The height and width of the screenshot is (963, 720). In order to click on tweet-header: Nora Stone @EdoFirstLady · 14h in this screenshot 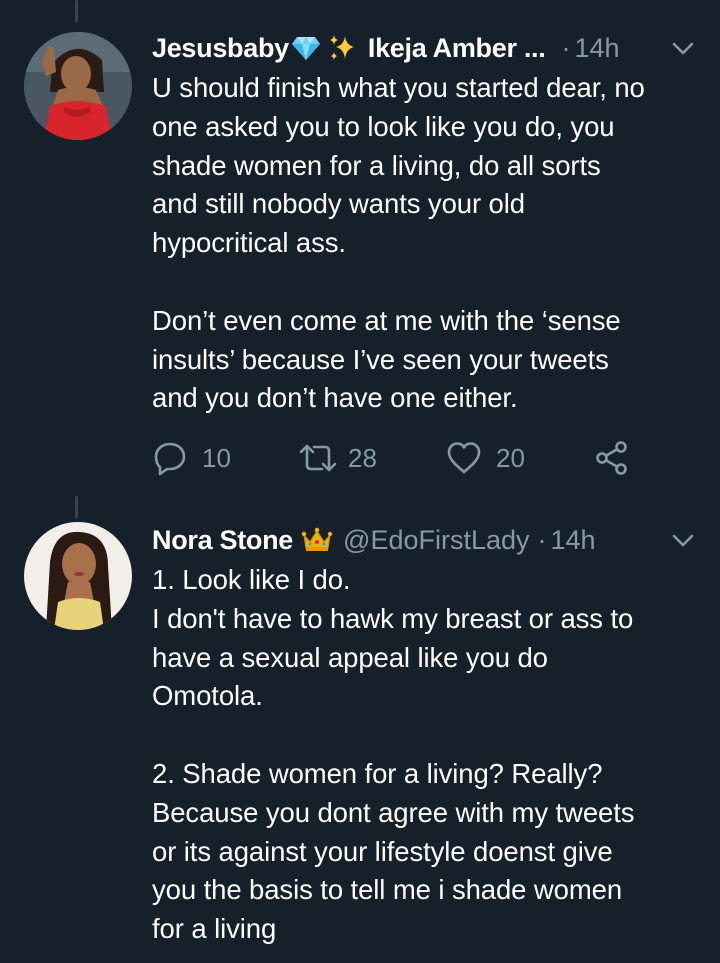, I will do `click(426, 540)`.